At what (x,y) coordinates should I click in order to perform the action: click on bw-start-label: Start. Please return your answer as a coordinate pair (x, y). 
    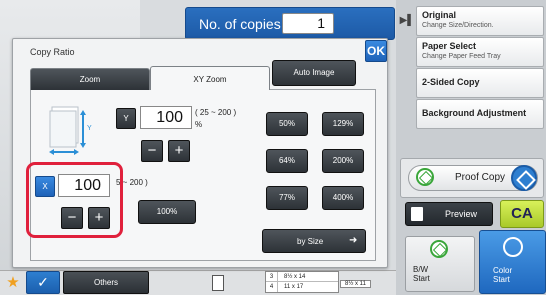
    Looking at the image, I should click on (421, 278).